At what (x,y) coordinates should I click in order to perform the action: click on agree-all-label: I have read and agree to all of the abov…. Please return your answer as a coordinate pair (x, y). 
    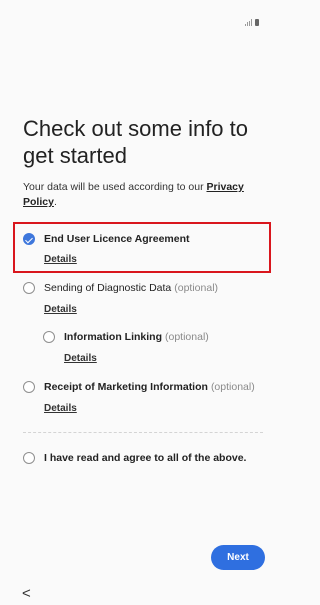
    Looking at the image, I should click on (145, 458).